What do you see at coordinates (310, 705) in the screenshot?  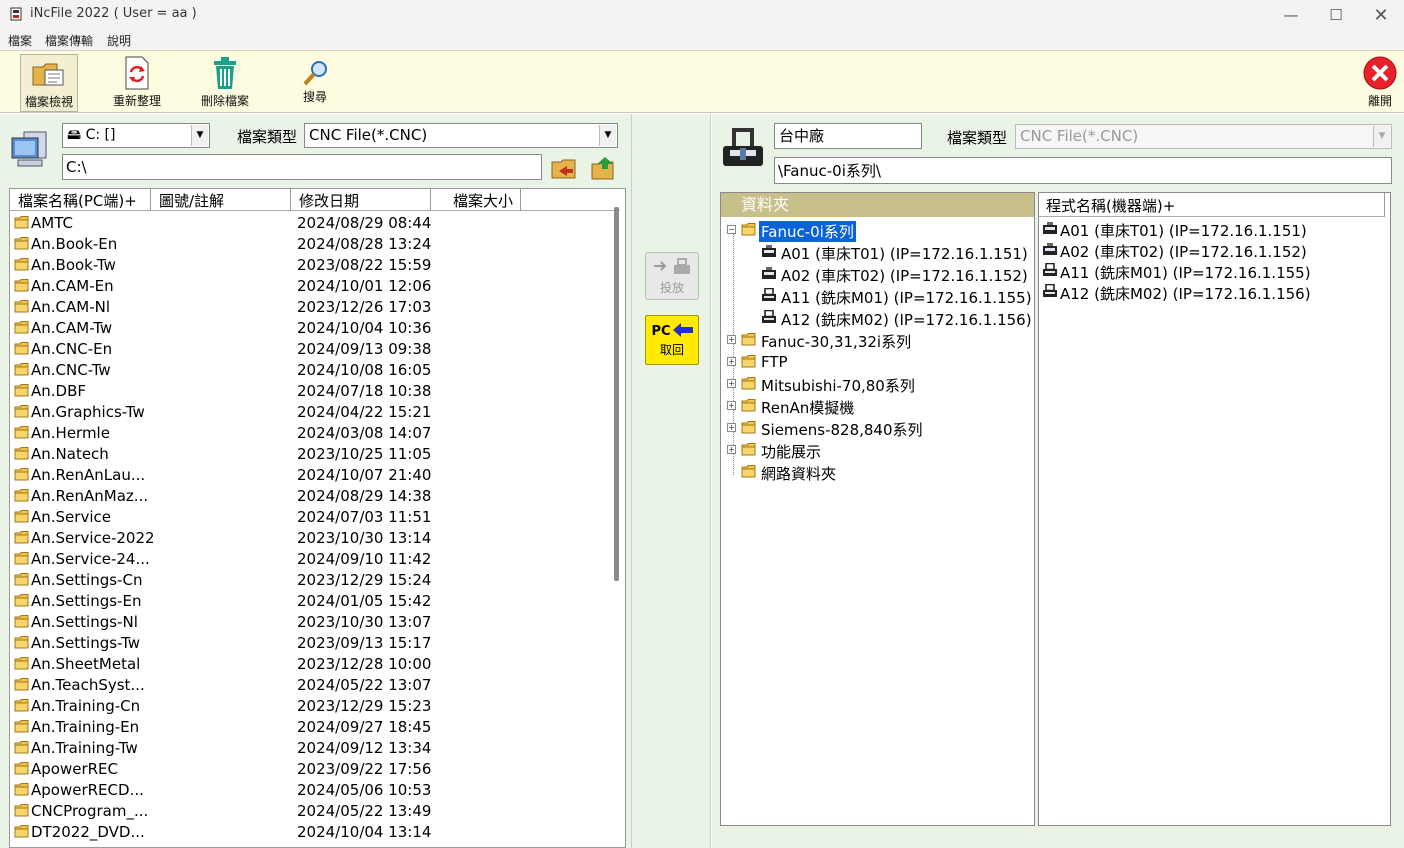 I see `file-row: An.Training-Cn 2023/12/29 15:23` at bounding box center [310, 705].